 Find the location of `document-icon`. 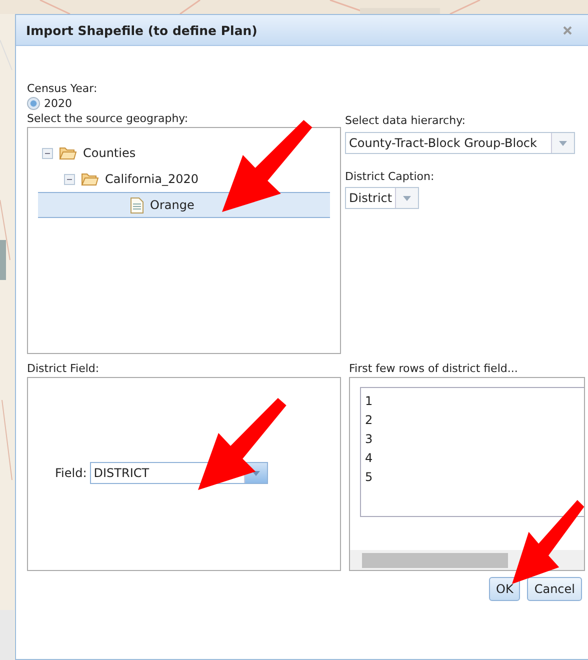

document-icon is located at coordinates (137, 205).